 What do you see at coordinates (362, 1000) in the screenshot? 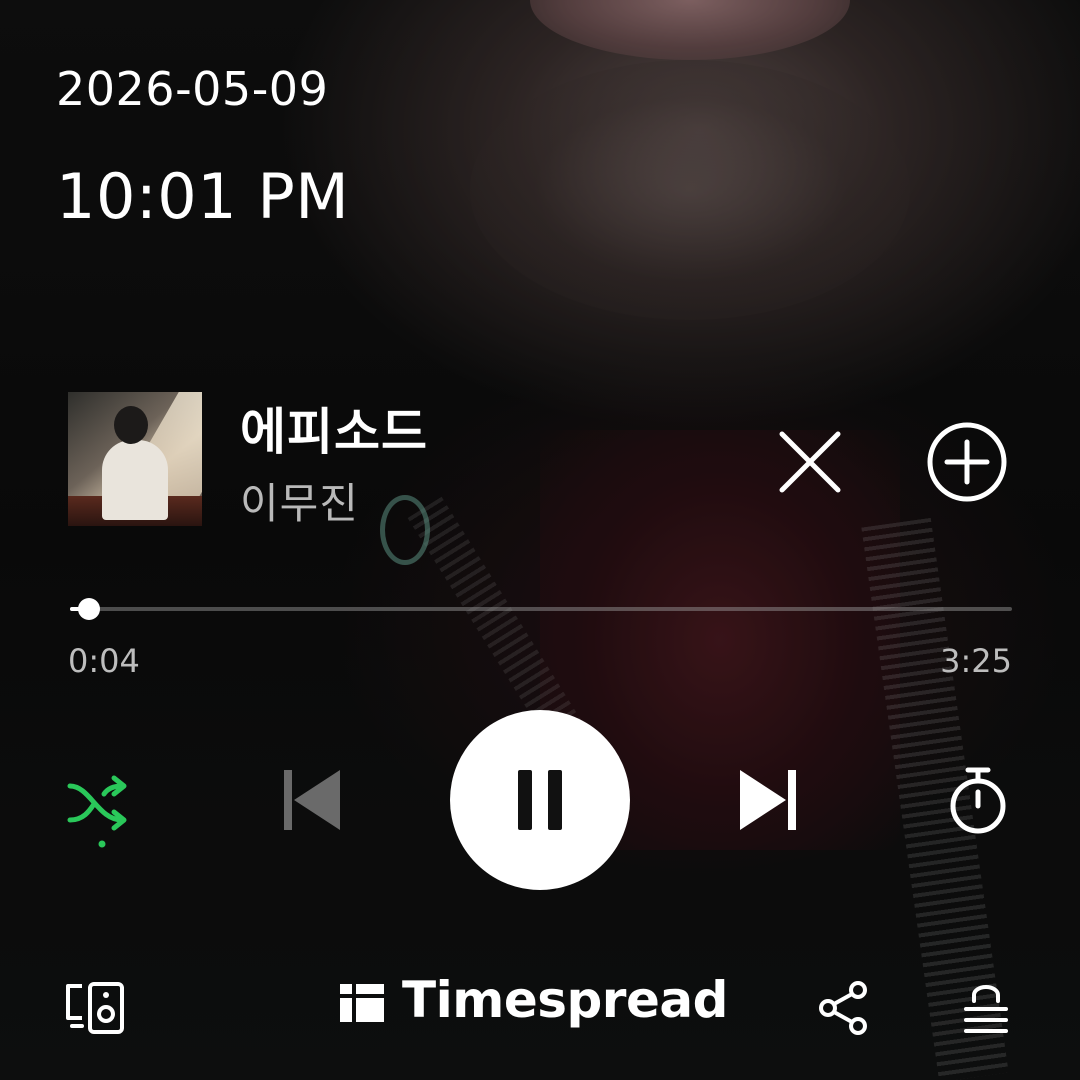
I see `brand-mark-icon` at bounding box center [362, 1000].